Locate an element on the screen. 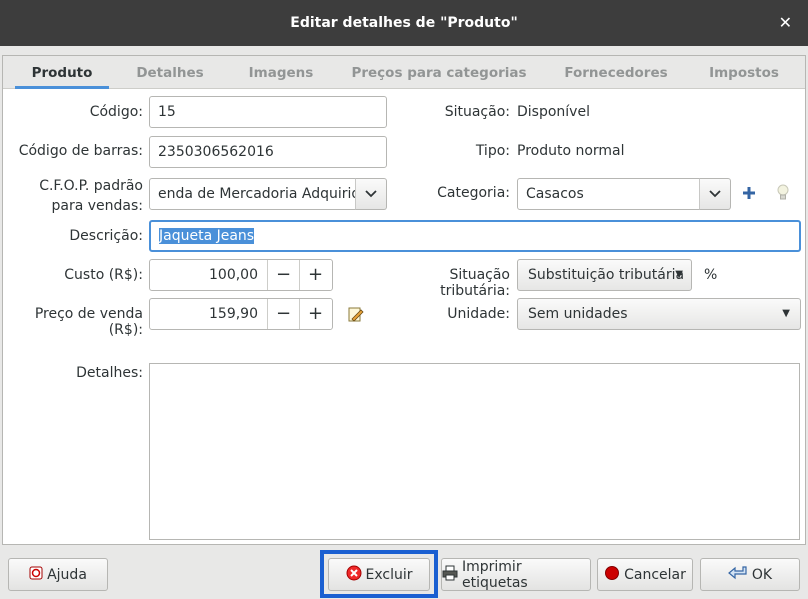 The width and height of the screenshot is (808, 599). tipo-value: Produto normal is located at coordinates (571, 151).